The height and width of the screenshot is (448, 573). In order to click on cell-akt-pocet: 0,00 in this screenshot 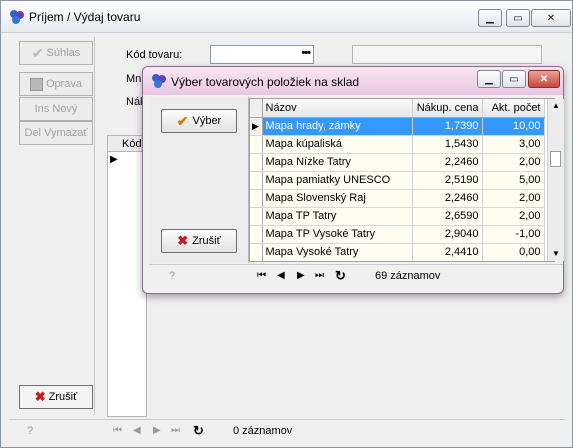, I will do `click(513, 252)`.